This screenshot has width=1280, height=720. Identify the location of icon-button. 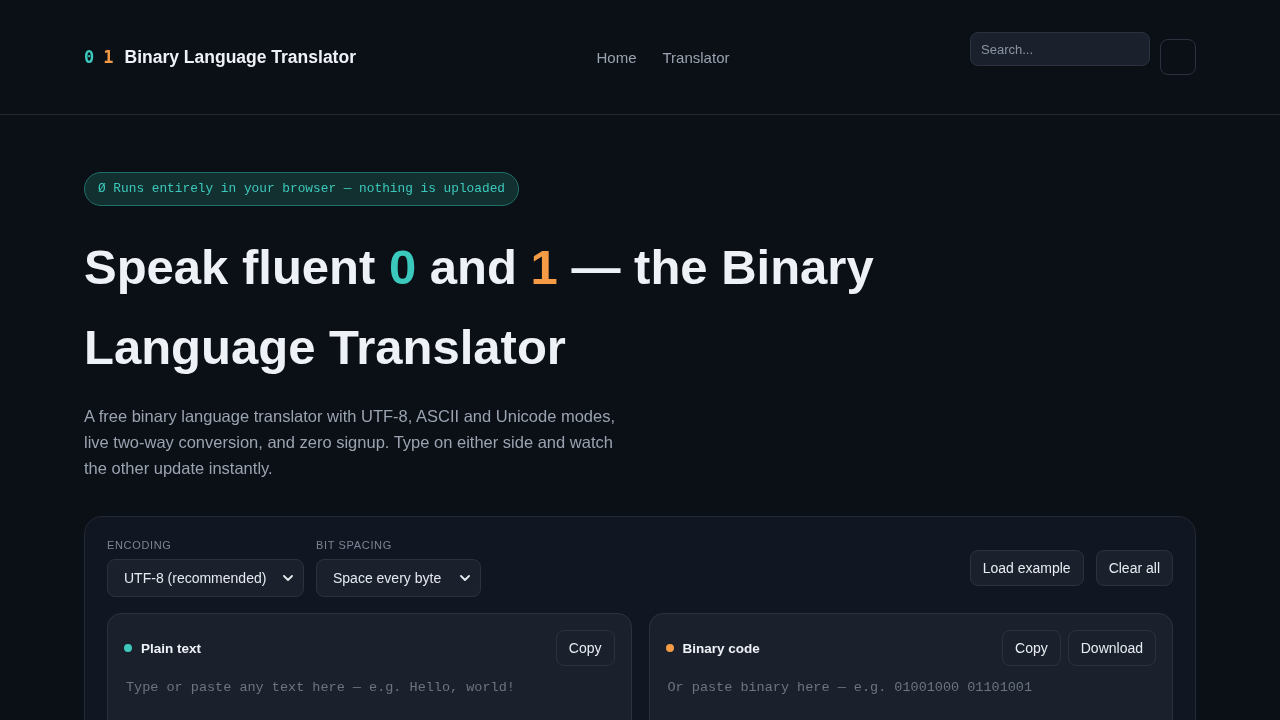
(1178, 57).